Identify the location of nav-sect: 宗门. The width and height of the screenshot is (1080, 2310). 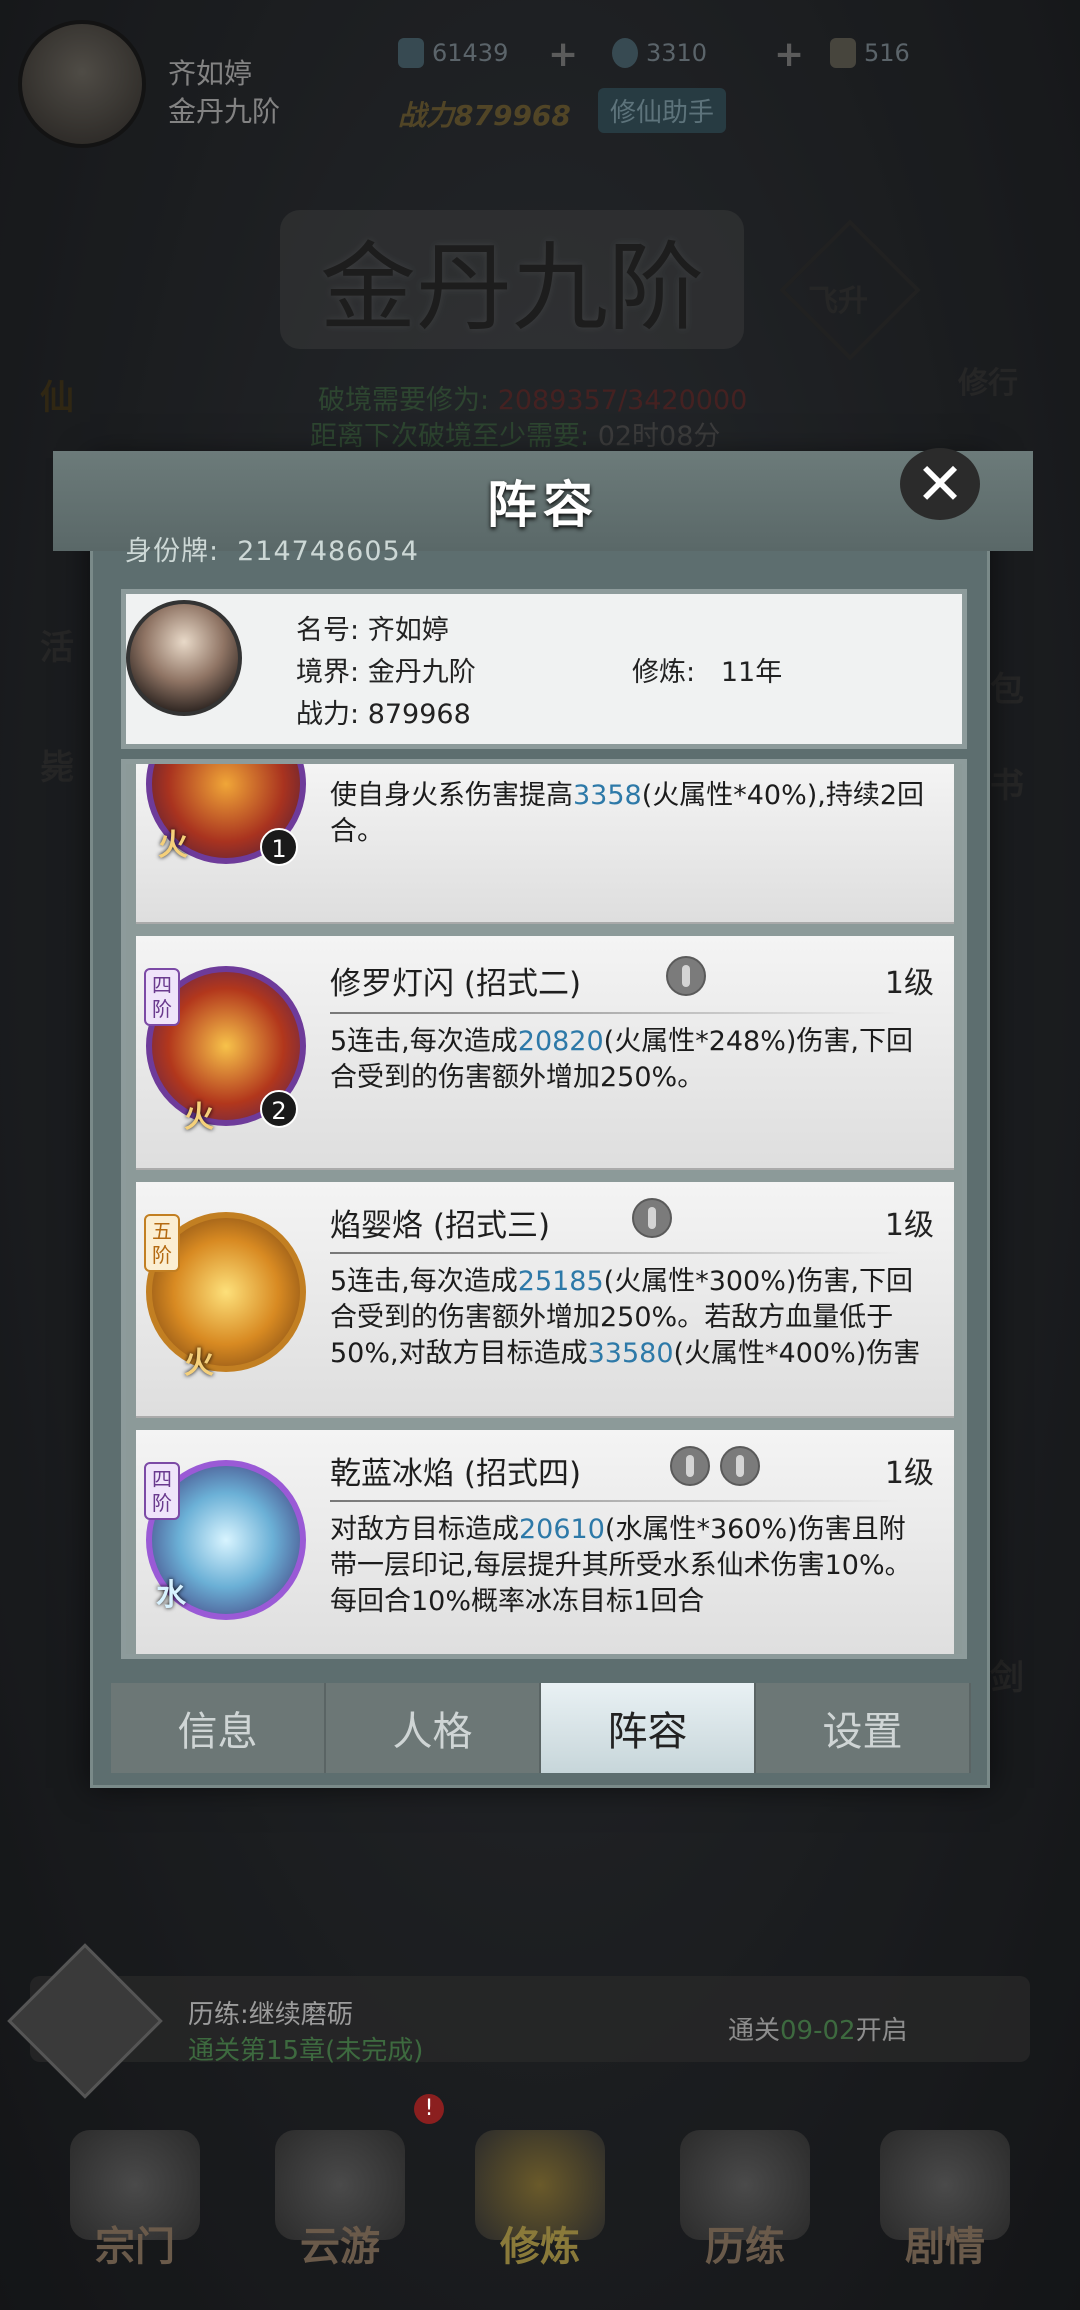
(135, 2210).